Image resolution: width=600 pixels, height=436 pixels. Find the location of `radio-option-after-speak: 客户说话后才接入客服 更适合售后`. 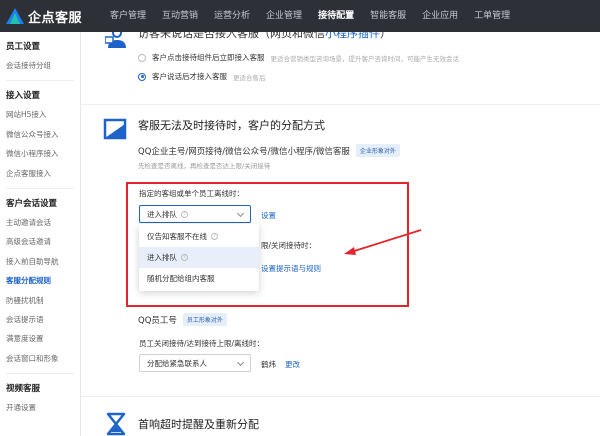

radio-option-after-speak: 客户说话后才接入客服 更适合售后 is located at coordinates (202, 76).